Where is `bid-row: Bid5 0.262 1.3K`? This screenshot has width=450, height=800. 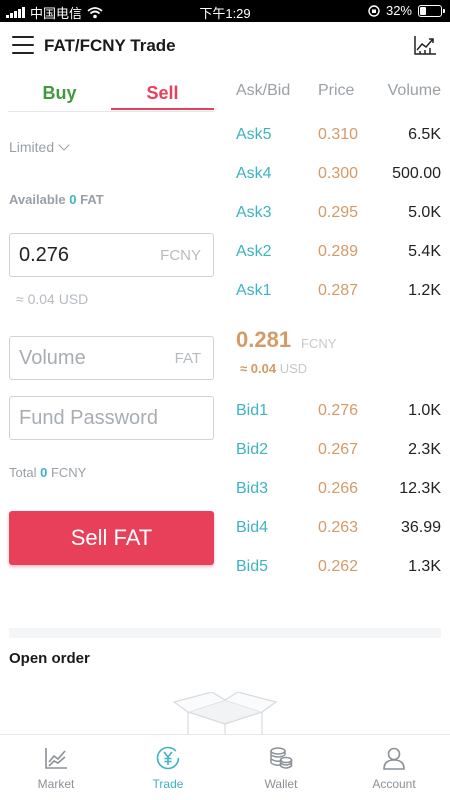
bid-row: Bid5 0.262 1.3K is located at coordinates (337, 570).